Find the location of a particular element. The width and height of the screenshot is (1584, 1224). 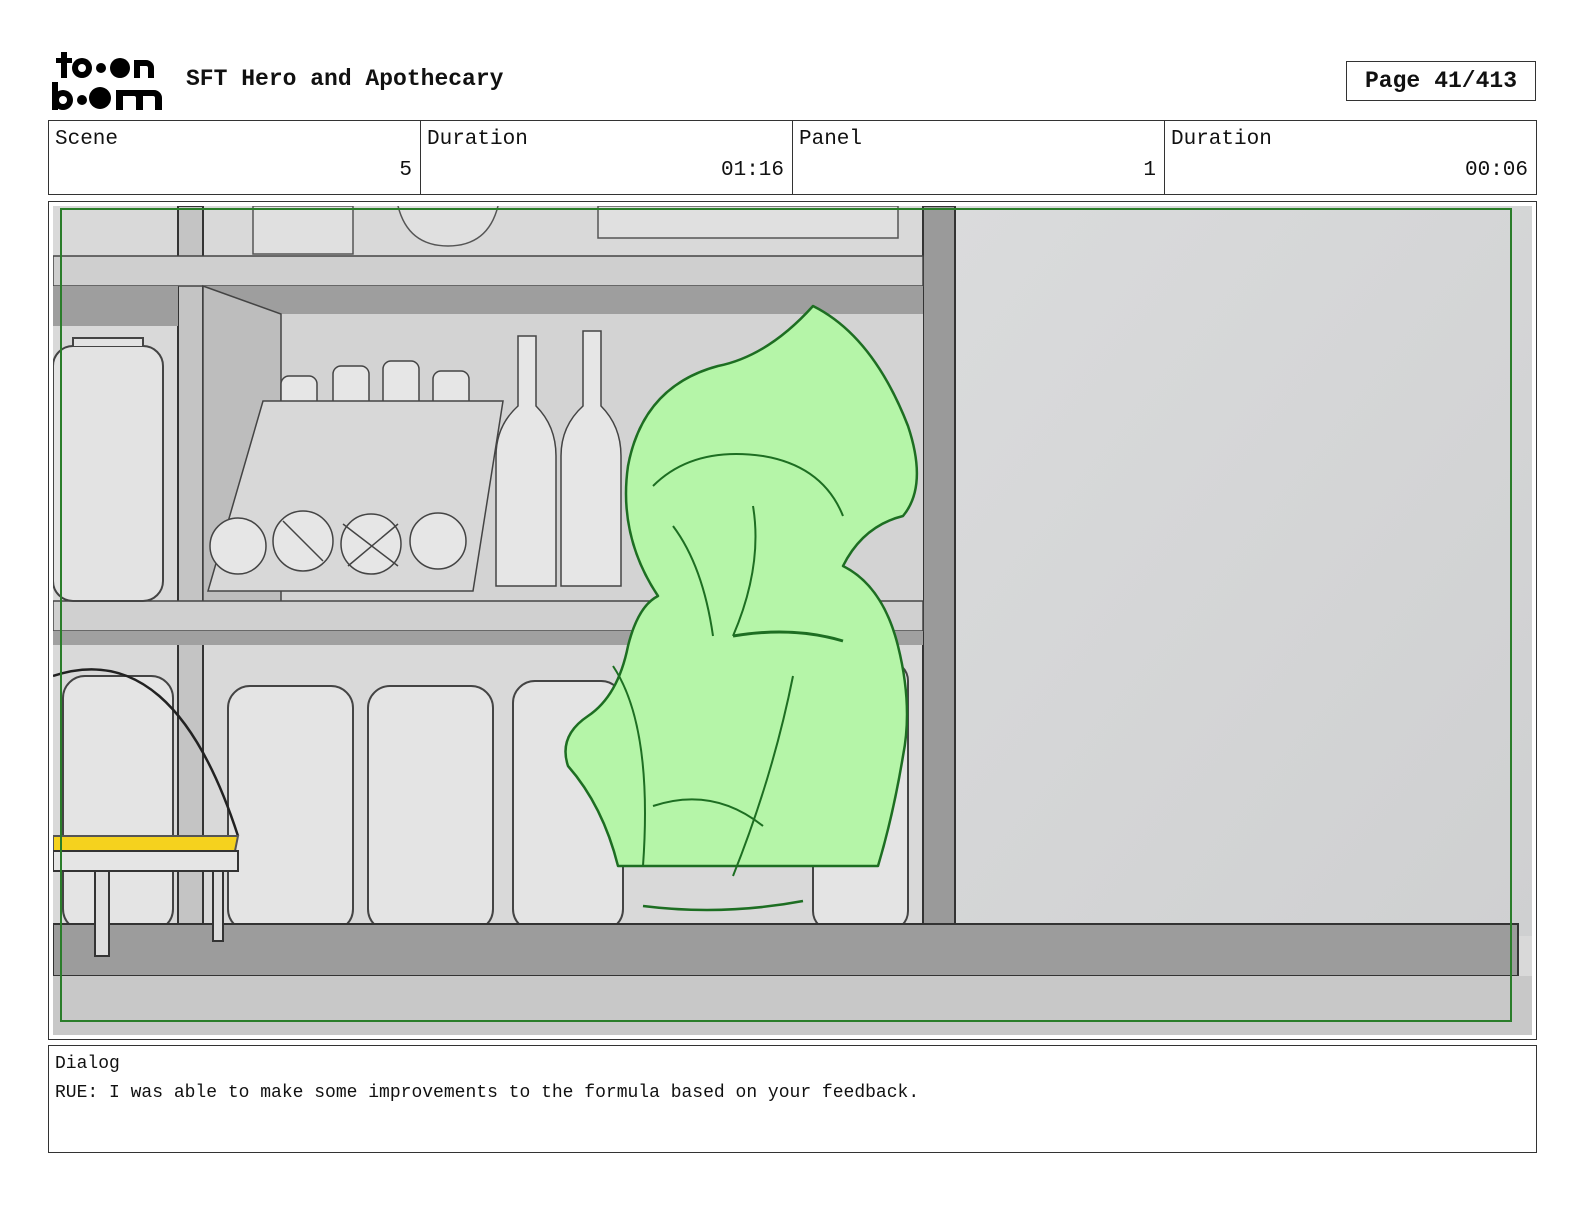

scene-value: 5 is located at coordinates (405, 170).